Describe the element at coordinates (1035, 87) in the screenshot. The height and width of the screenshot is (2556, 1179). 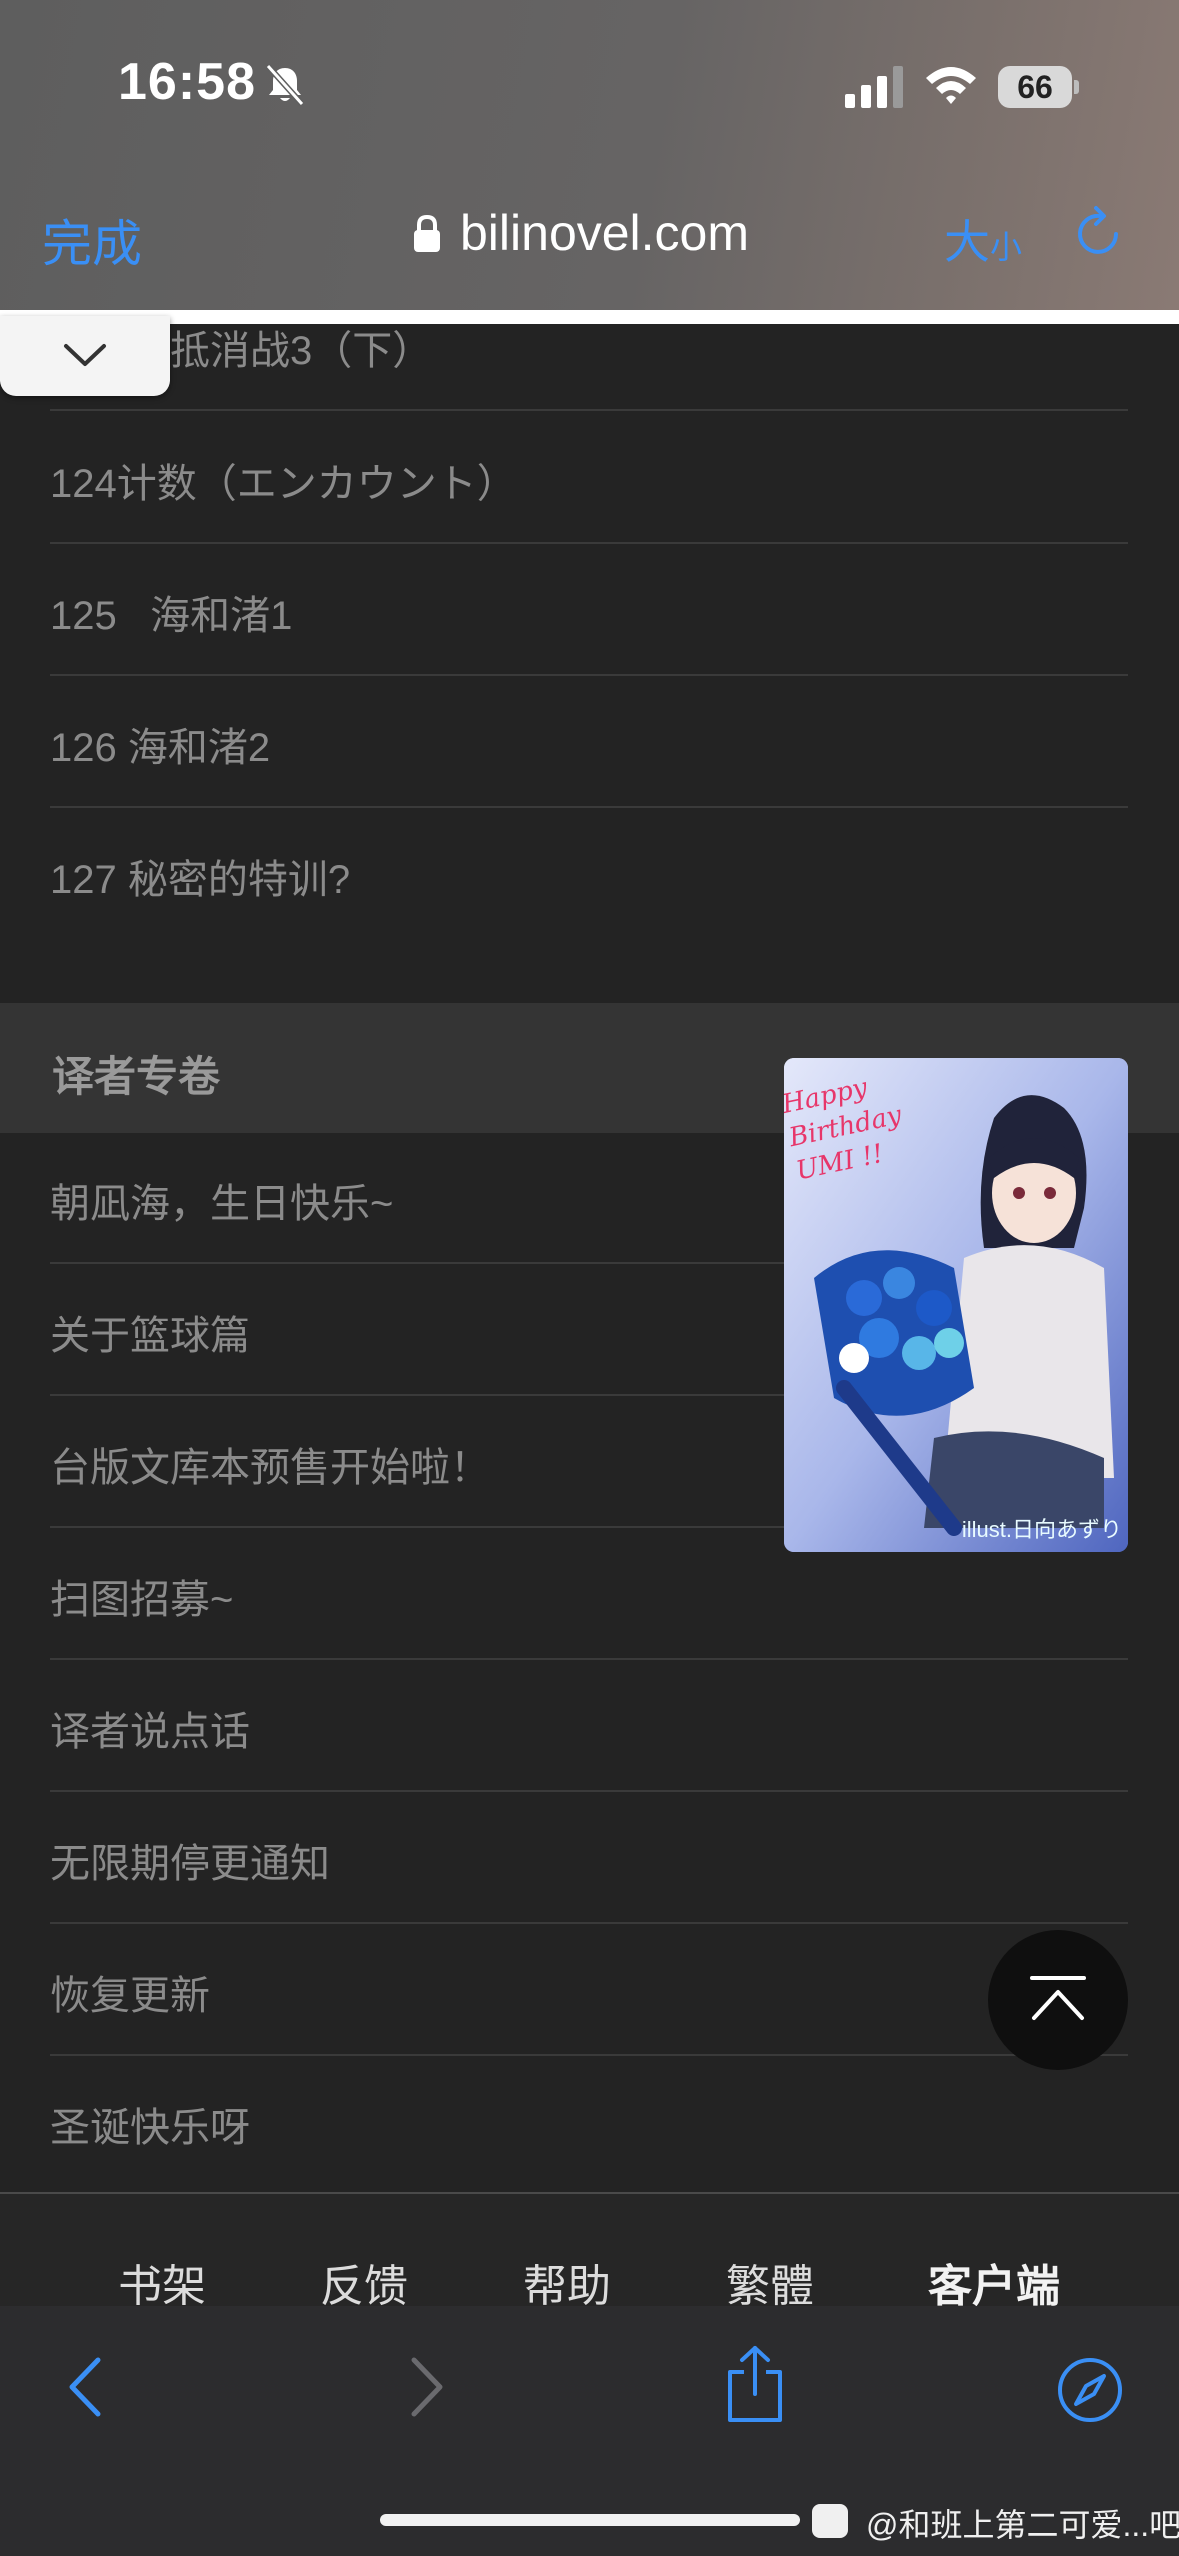
I see `battery-level: 66` at that location.